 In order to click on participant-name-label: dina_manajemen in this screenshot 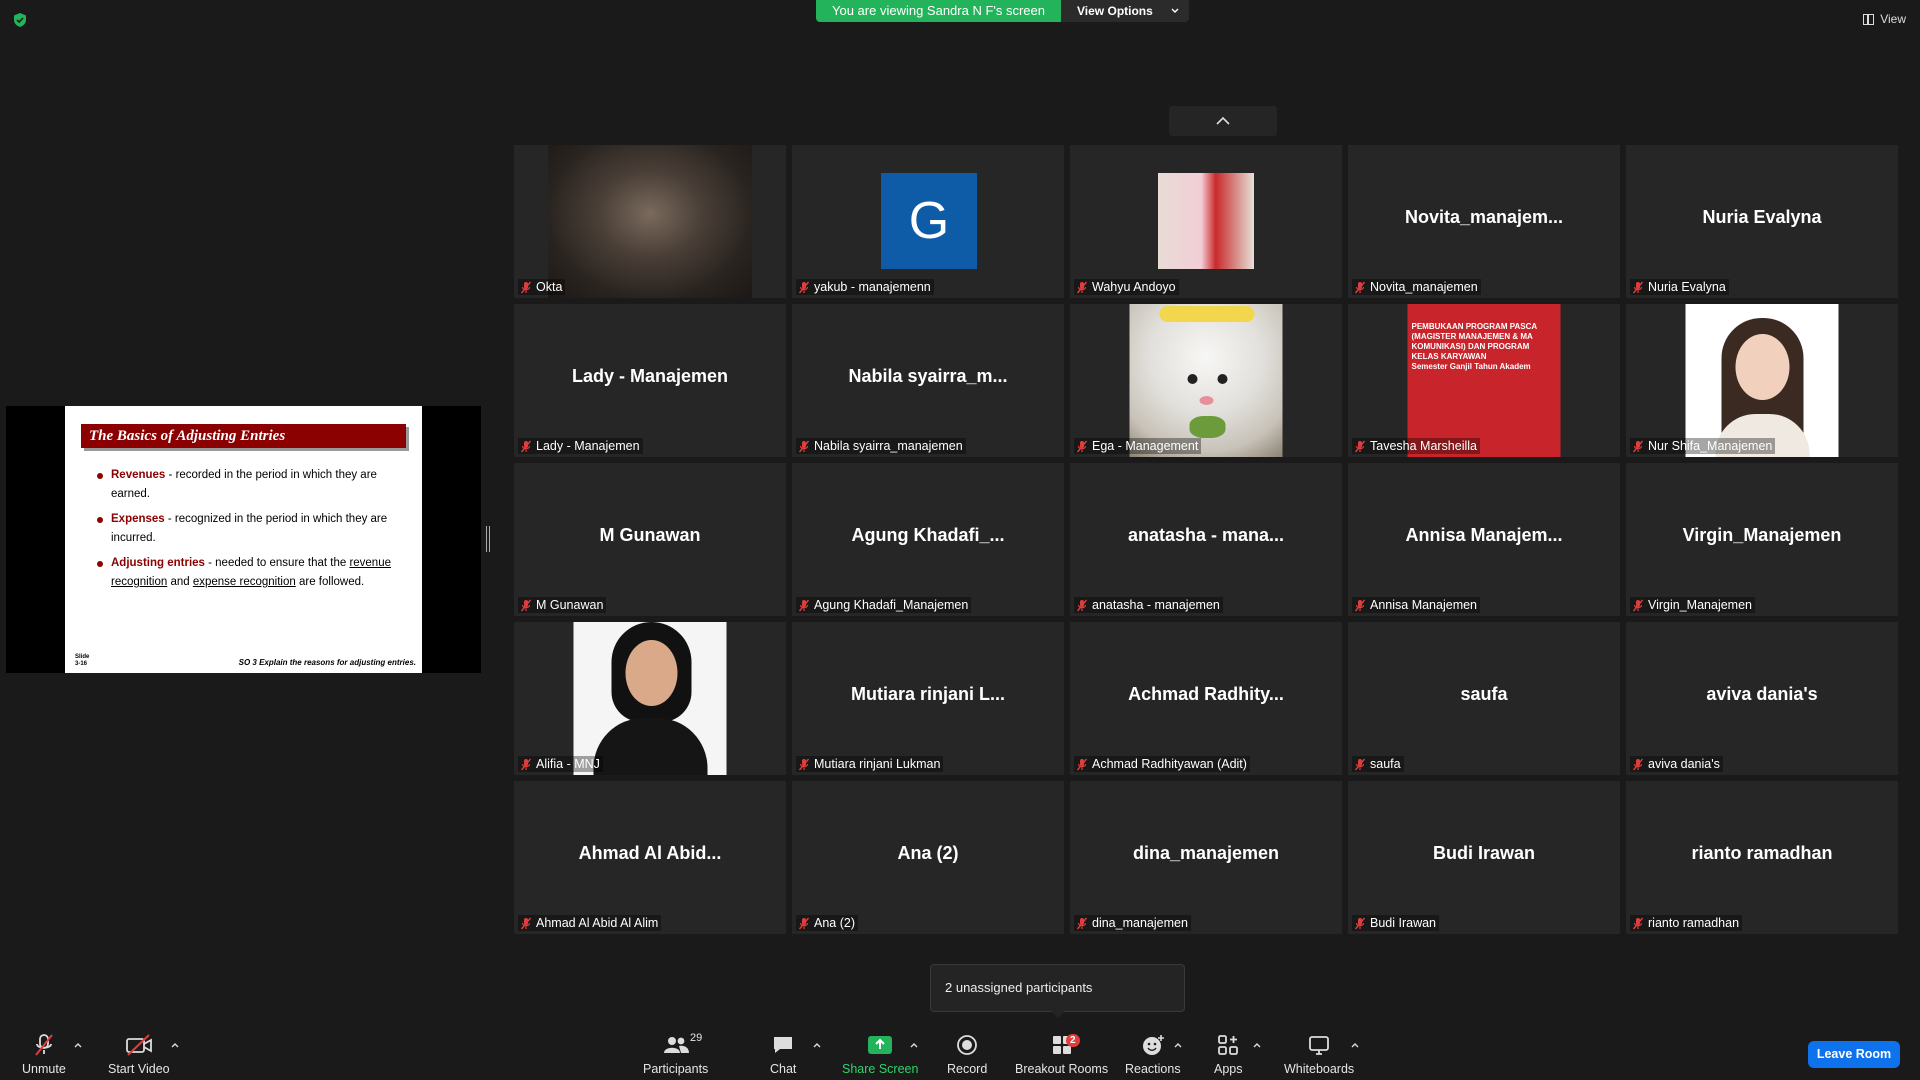, I will do `click(1132, 923)`.